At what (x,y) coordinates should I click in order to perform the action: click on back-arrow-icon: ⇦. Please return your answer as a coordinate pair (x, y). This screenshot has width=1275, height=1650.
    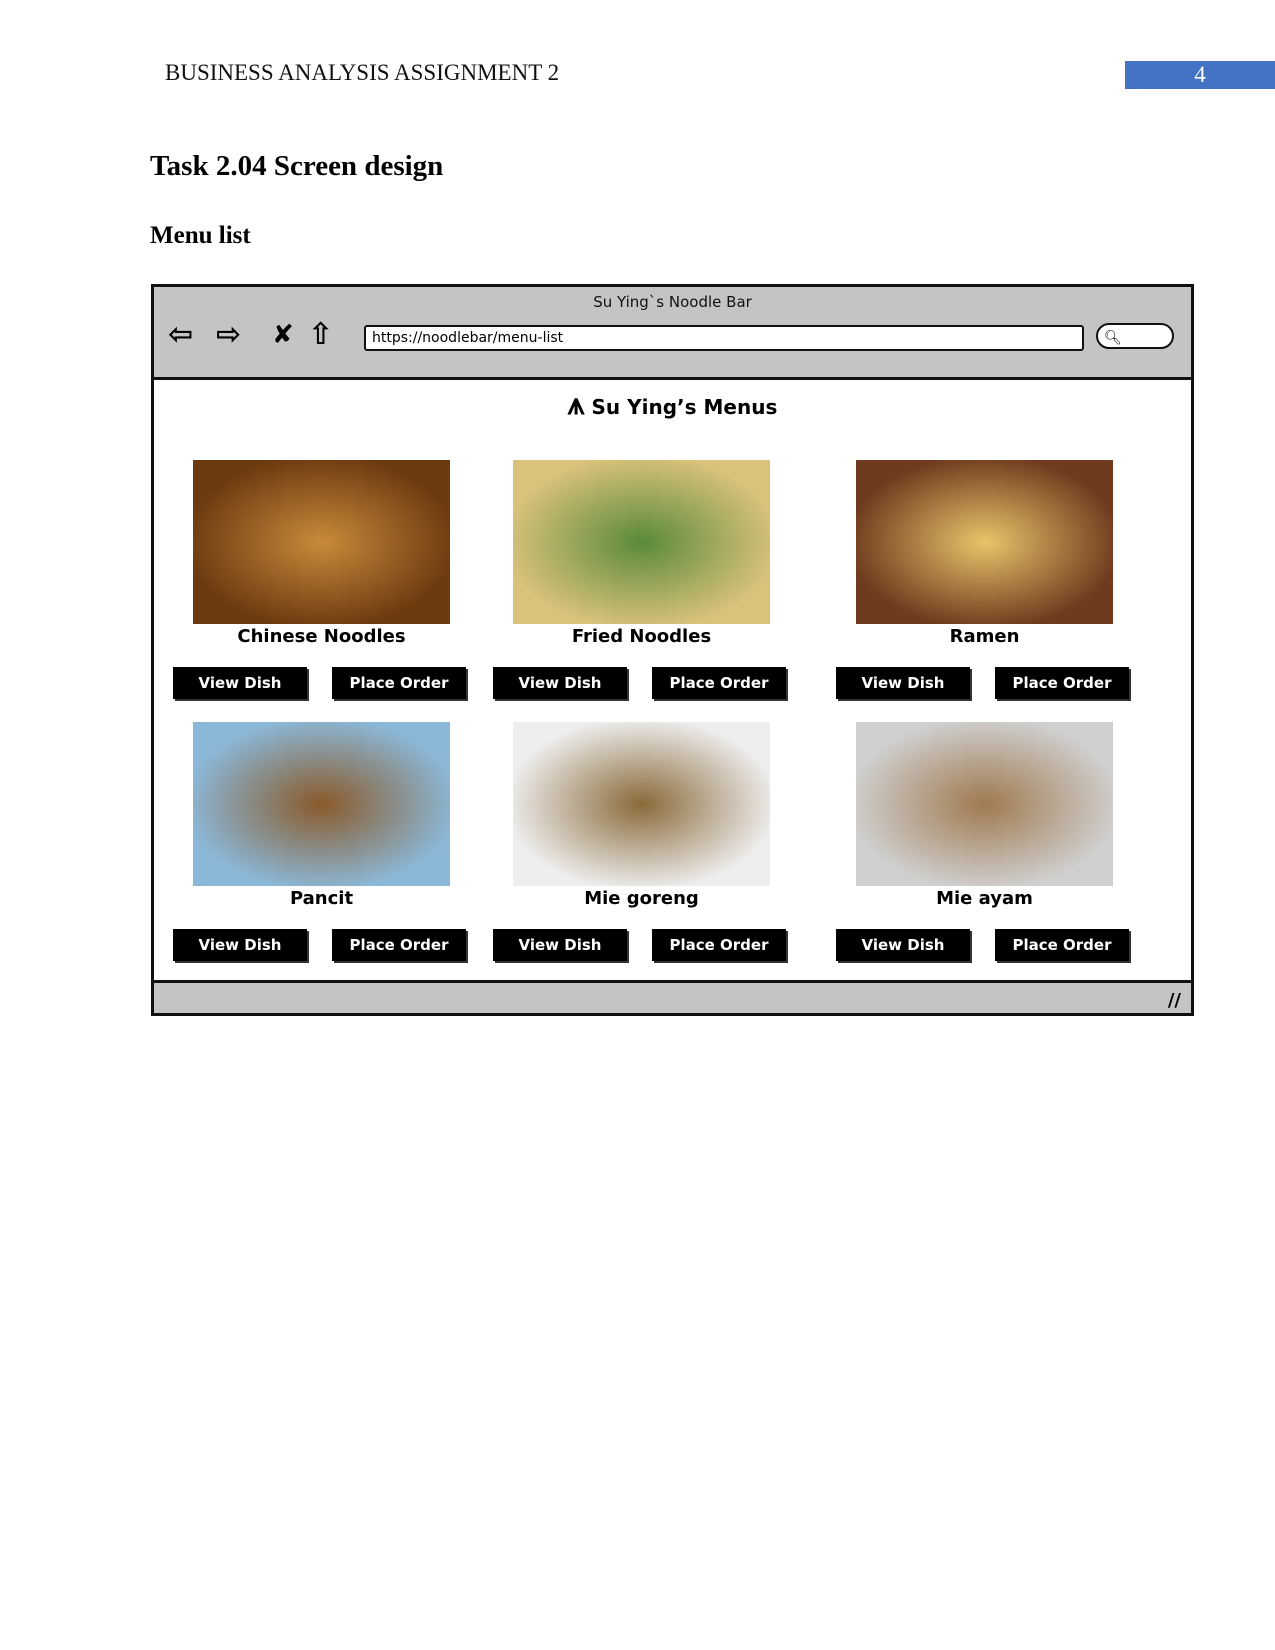
    Looking at the image, I should click on (180, 335).